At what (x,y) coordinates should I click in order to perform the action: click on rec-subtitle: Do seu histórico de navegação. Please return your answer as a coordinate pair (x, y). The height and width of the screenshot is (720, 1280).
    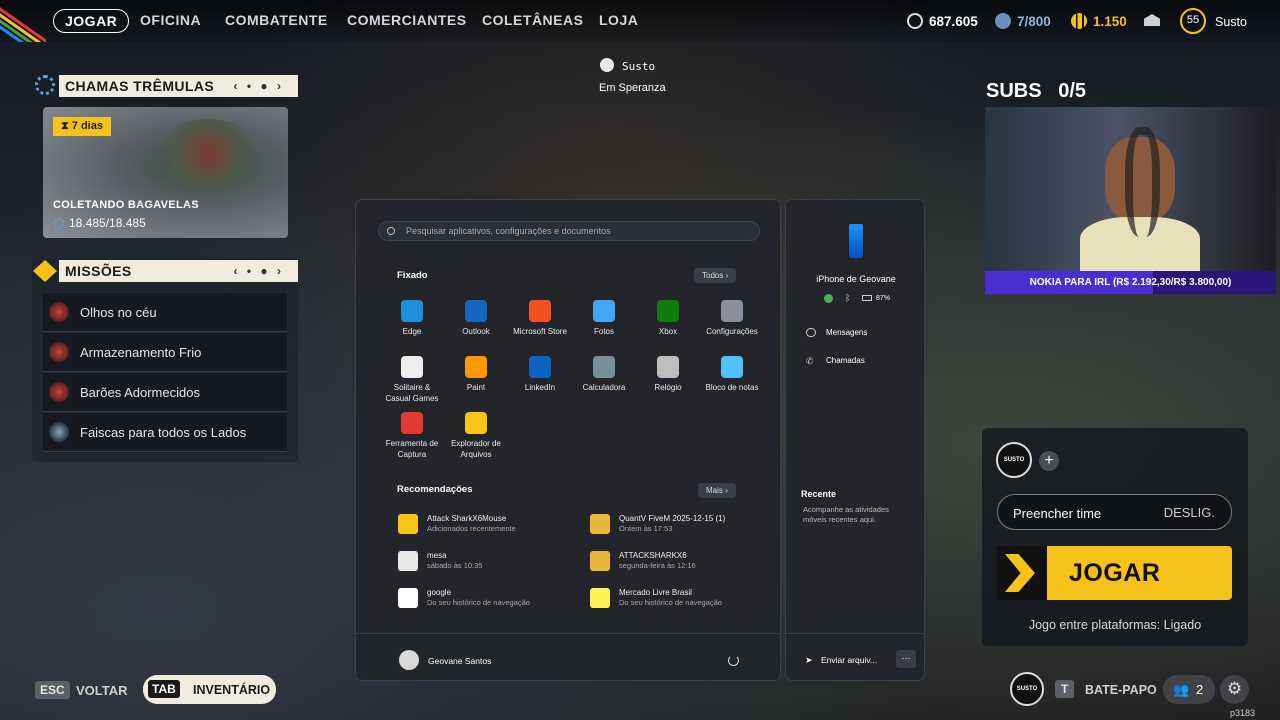
    Looking at the image, I should click on (670, 603).